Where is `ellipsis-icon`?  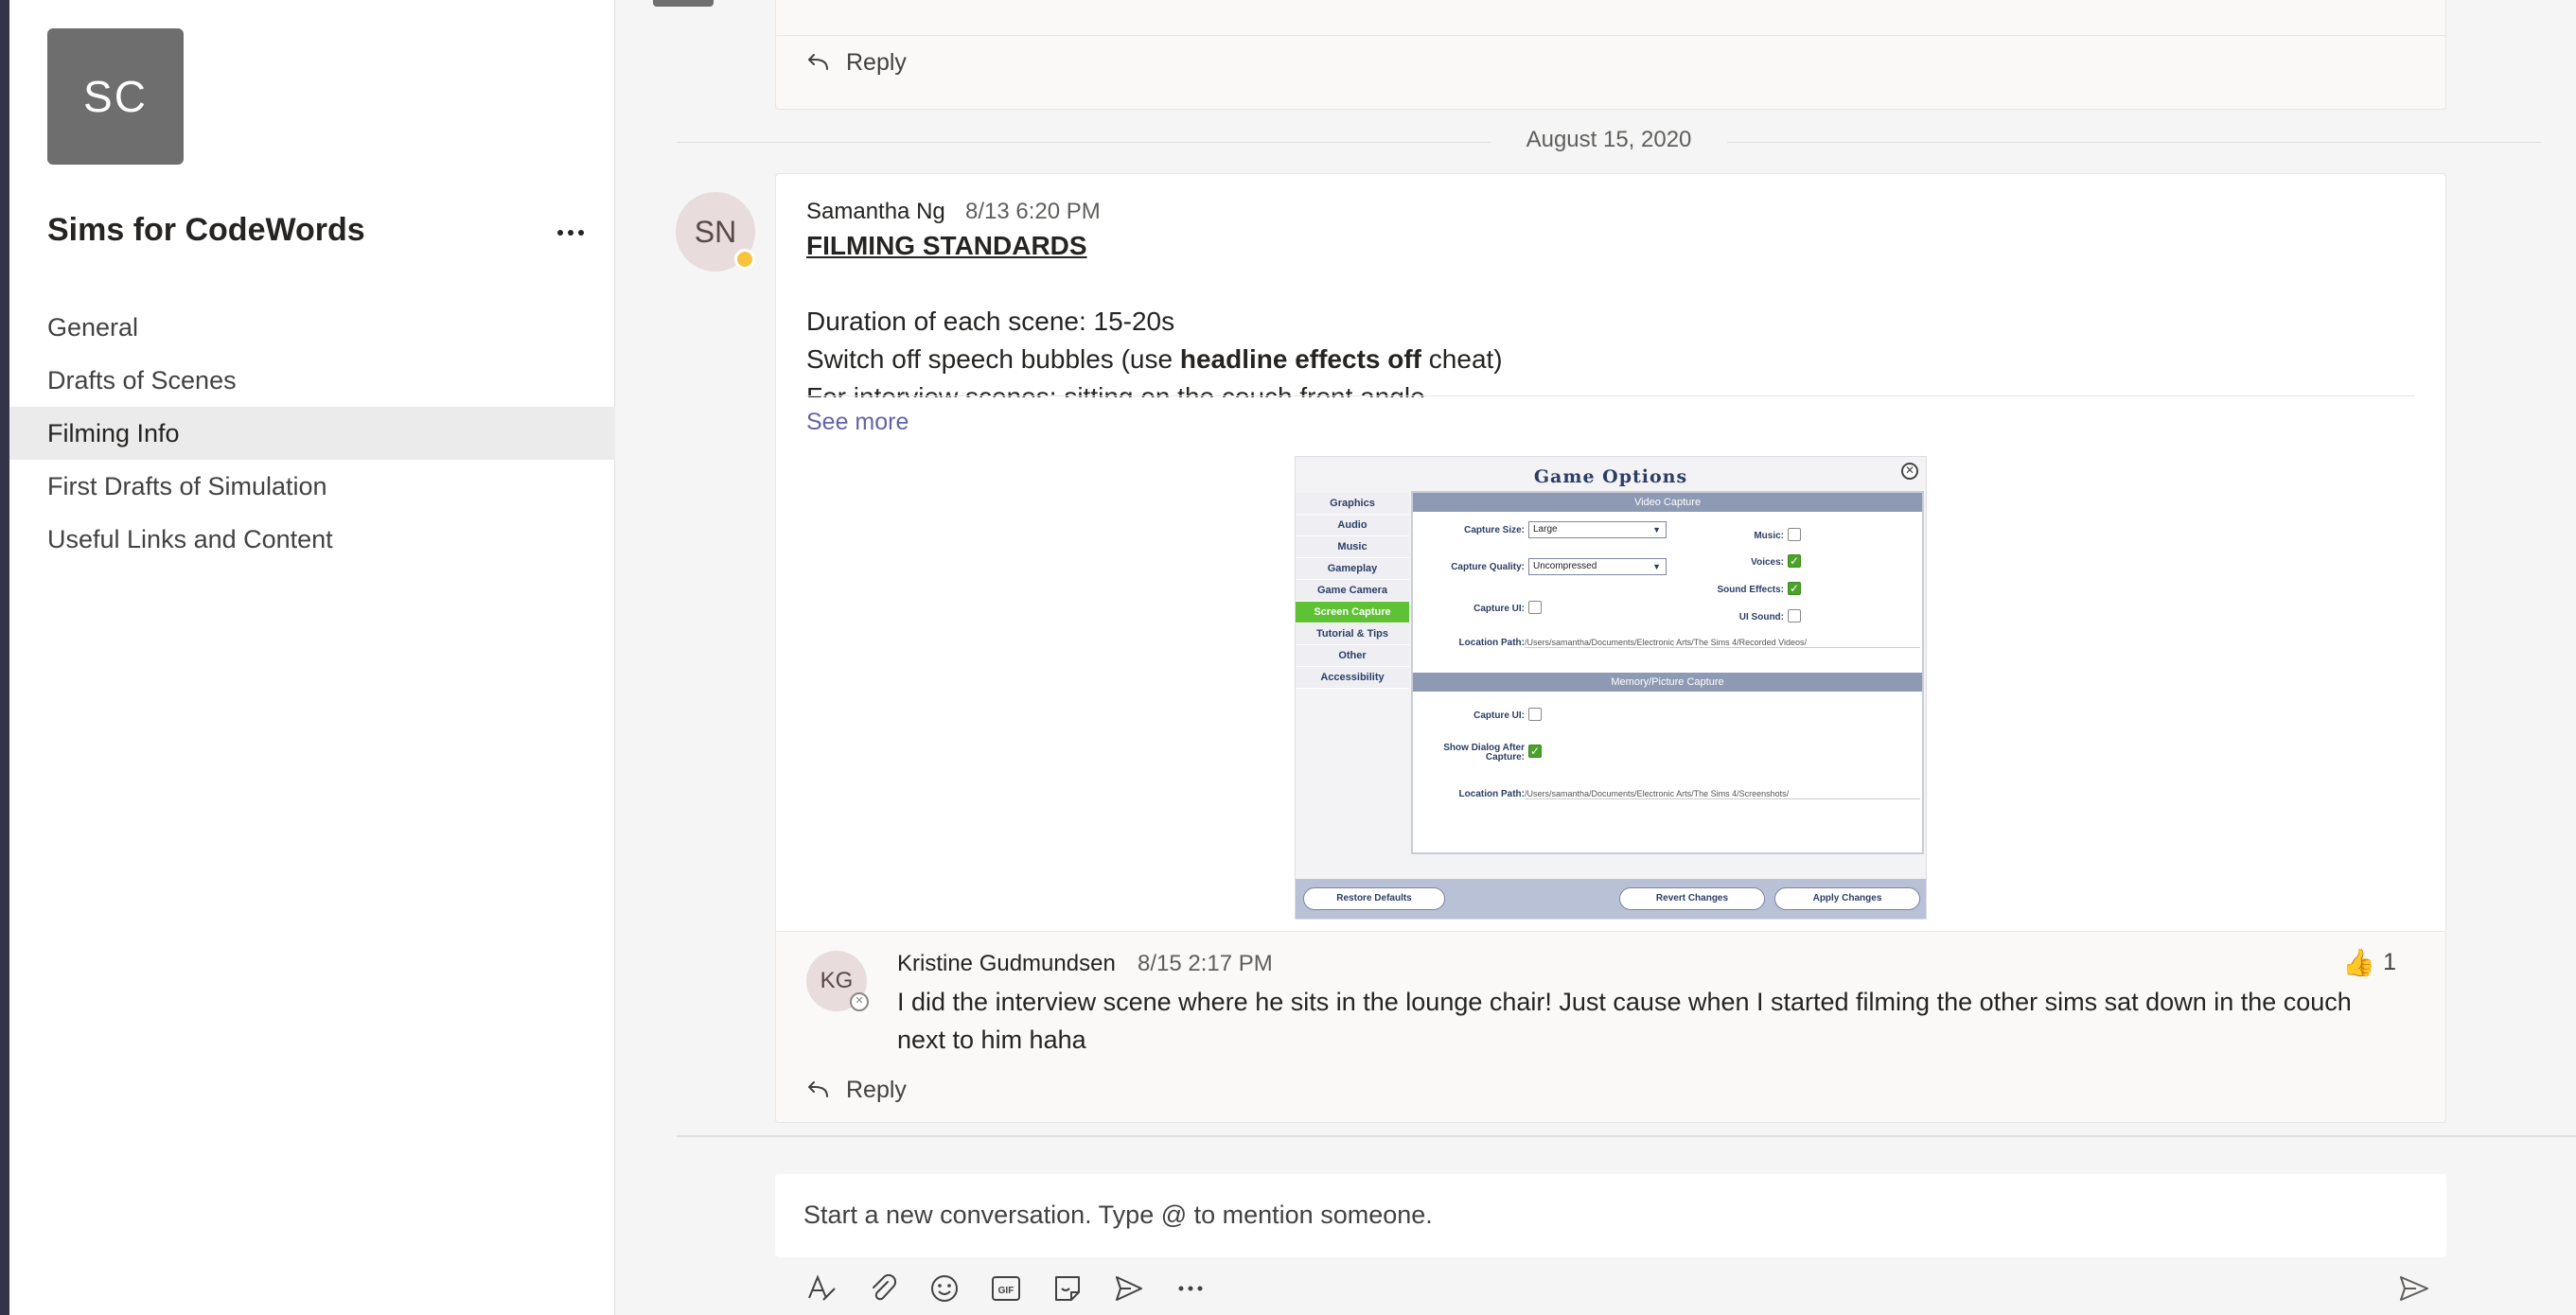 ellipsis-icon is located at coordinates (1190, 1288).